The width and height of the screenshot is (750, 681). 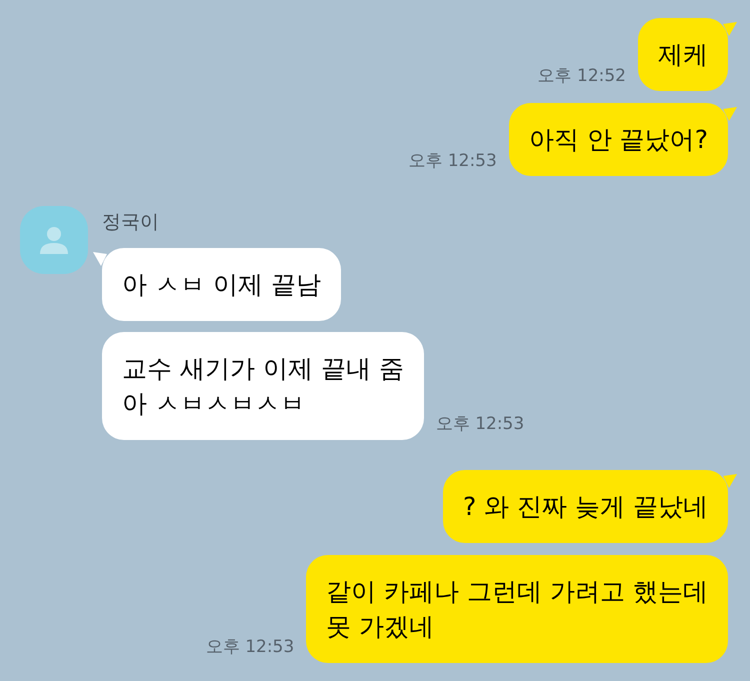 I want to click on message-bubble: 아직 안 끝났어?, so click(x=618, y=139).